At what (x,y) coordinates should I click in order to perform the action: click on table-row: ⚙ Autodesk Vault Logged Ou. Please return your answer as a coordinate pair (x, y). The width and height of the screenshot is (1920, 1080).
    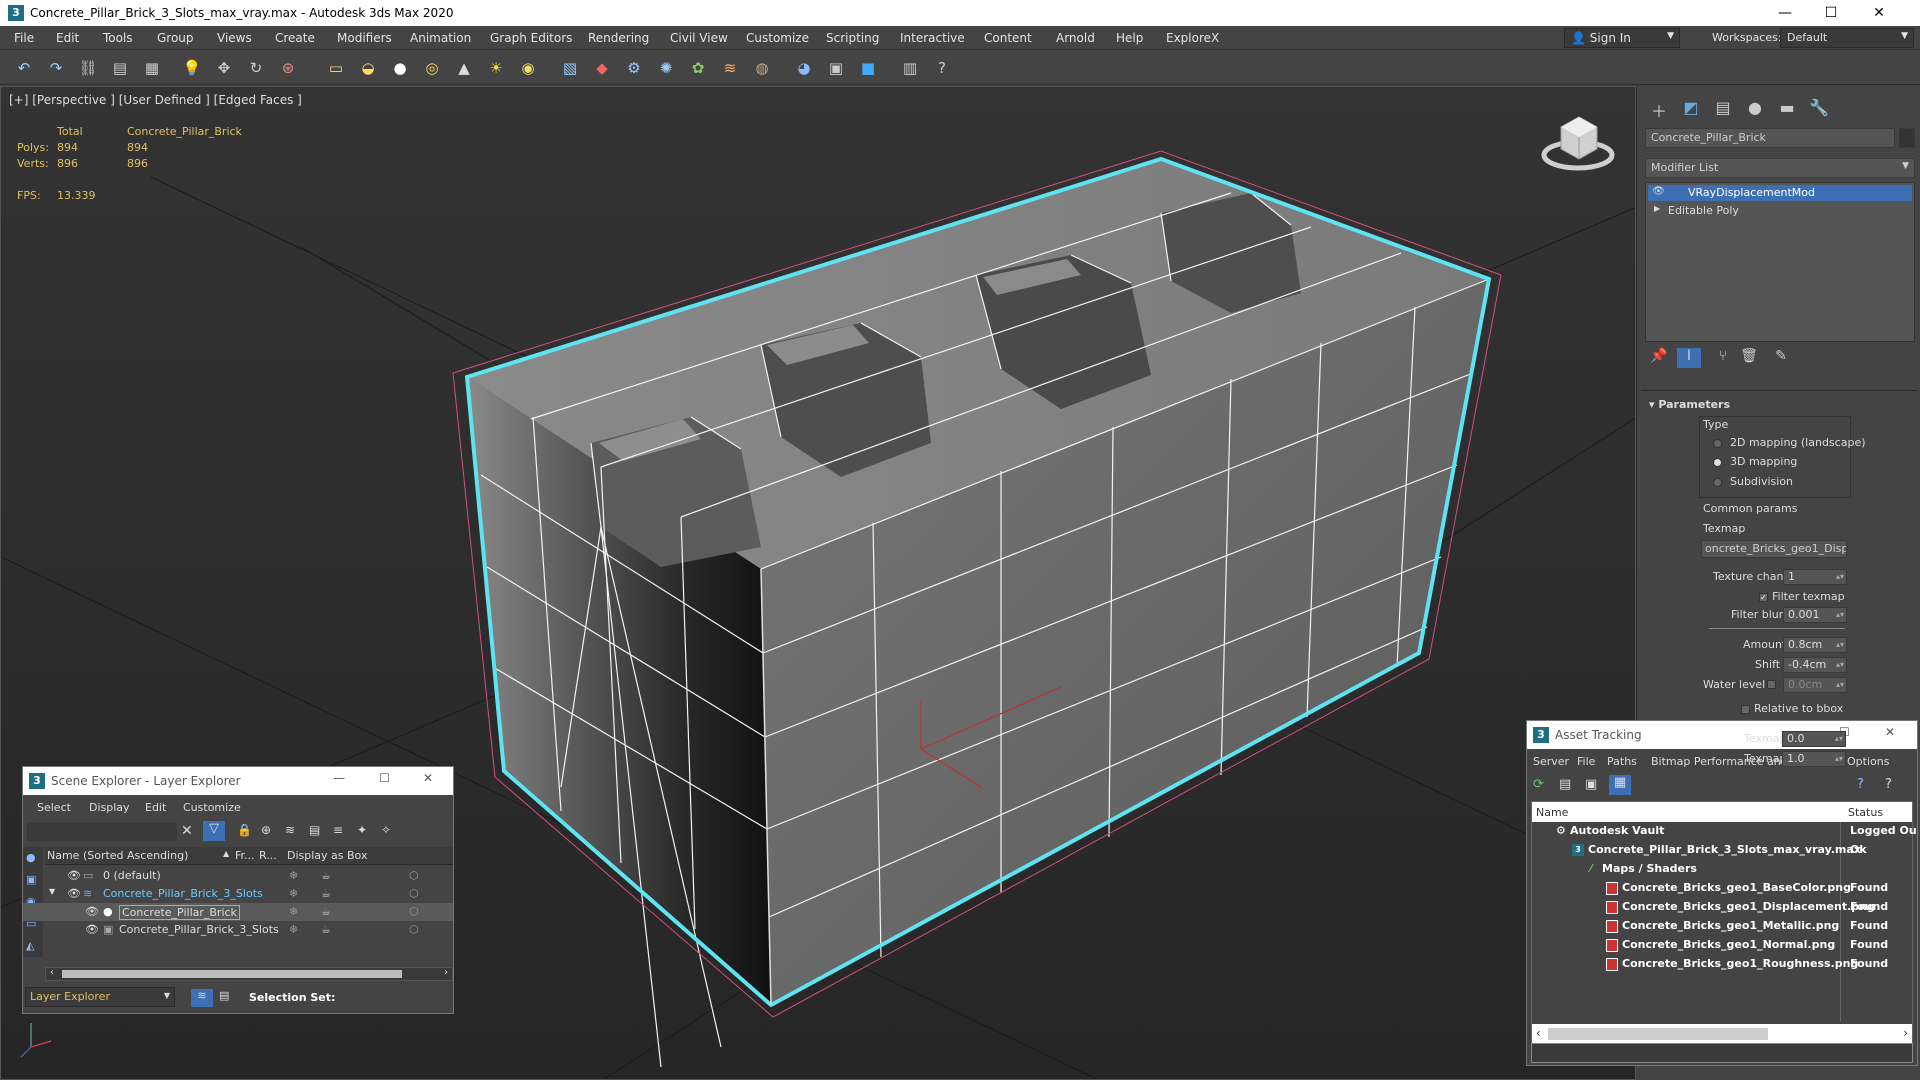
    Looking at the image, I should click on (1727, 833).